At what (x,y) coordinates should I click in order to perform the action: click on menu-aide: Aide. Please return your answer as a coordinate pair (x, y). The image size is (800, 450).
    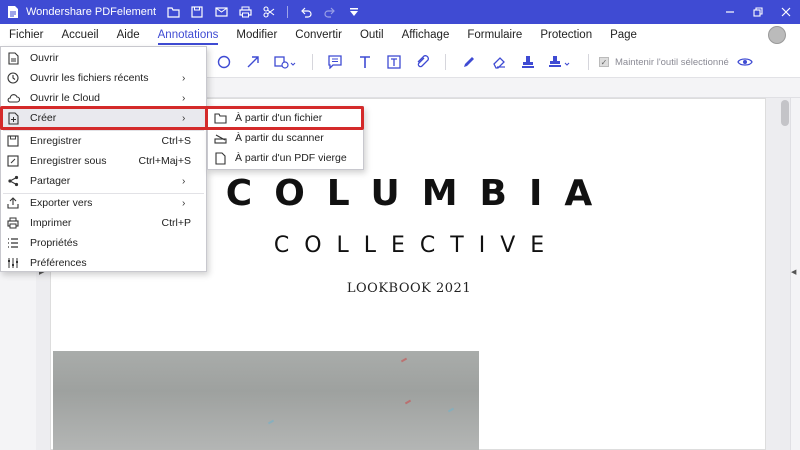
    Looking at the image, I should click on (128, 35).